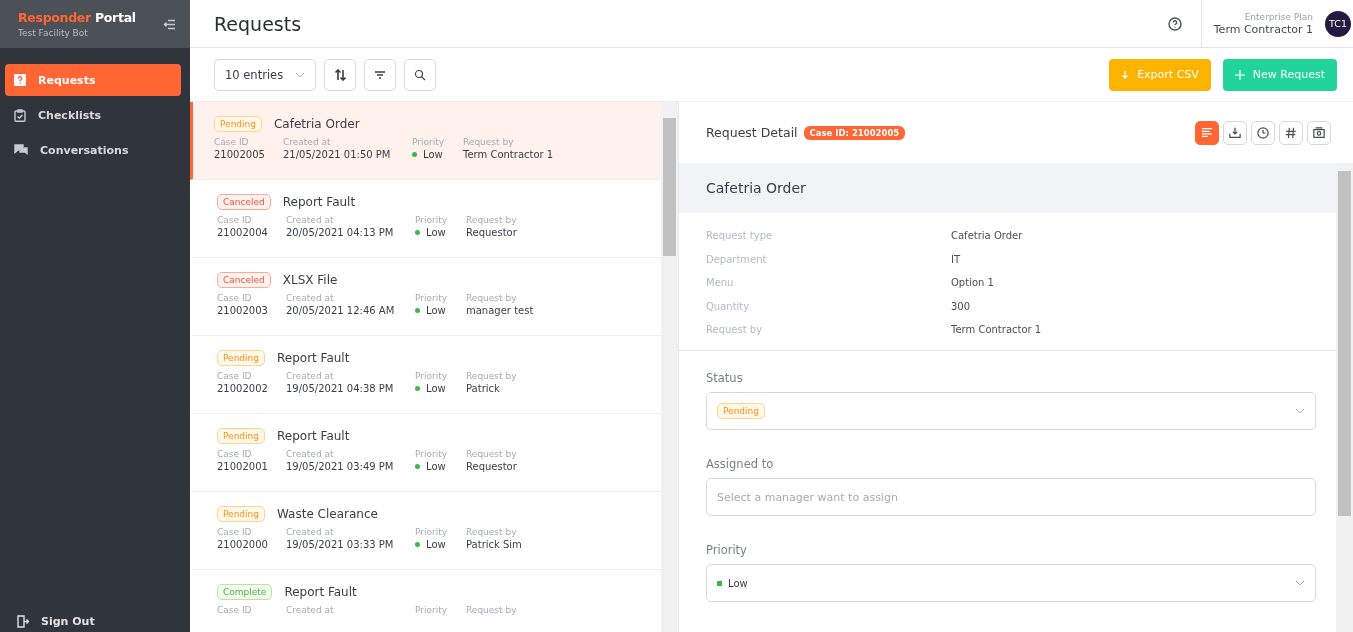 Image resolution: width=1353 pixels, height=632 pixels. I want to click on text-lines-icon, so click(1207, 132).